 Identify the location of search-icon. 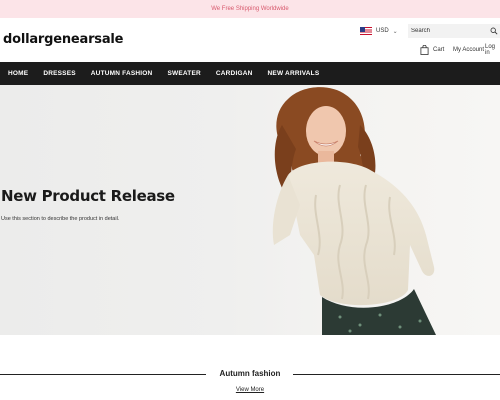
(494, 31).